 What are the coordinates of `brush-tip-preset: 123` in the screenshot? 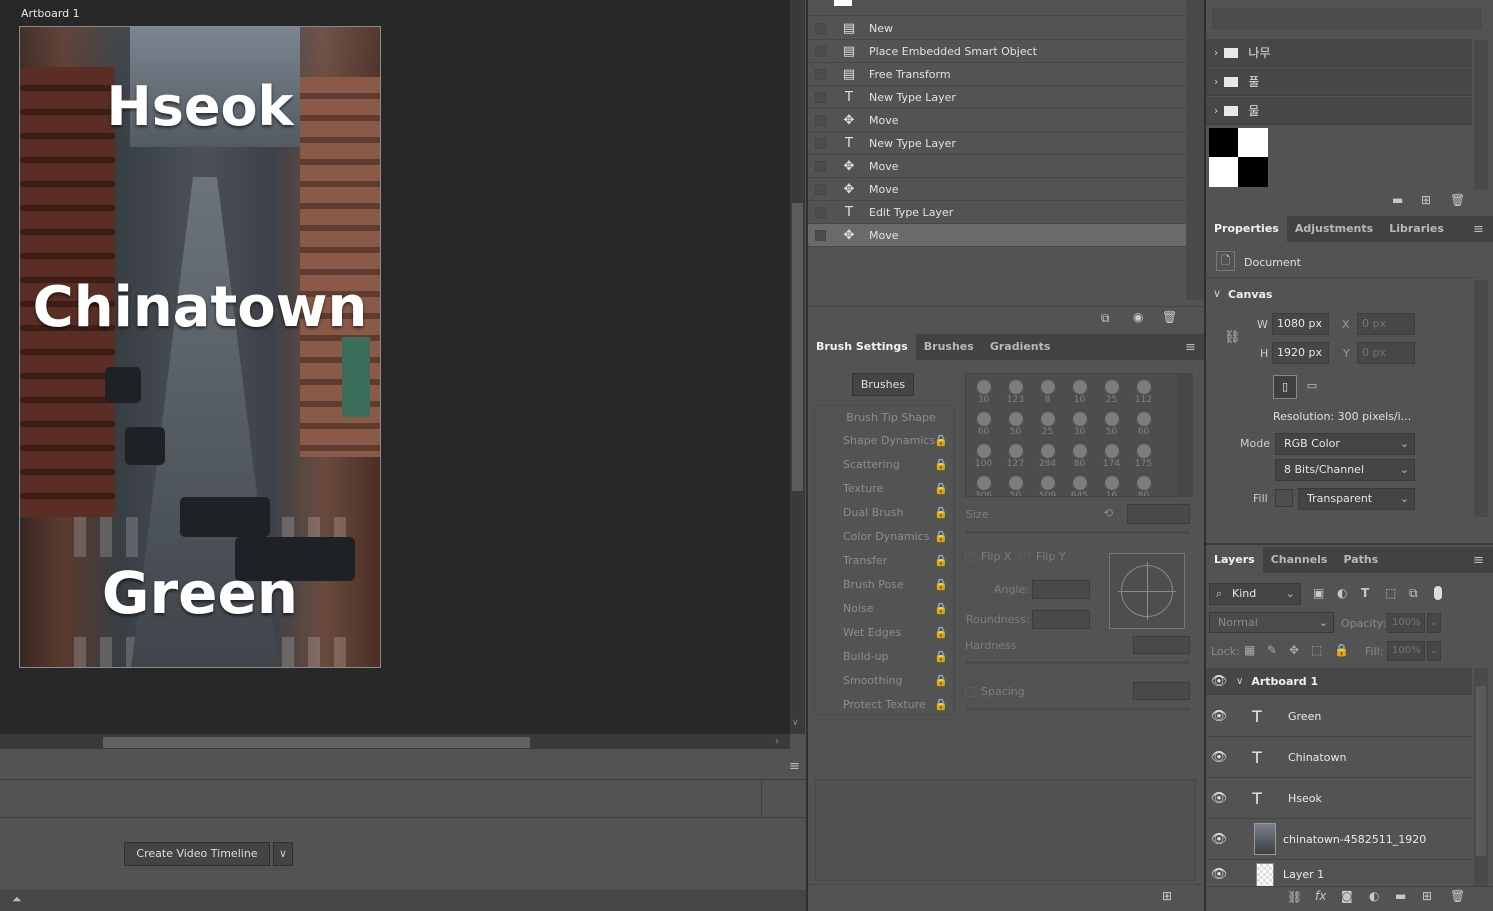 It's located at (1015, 391).